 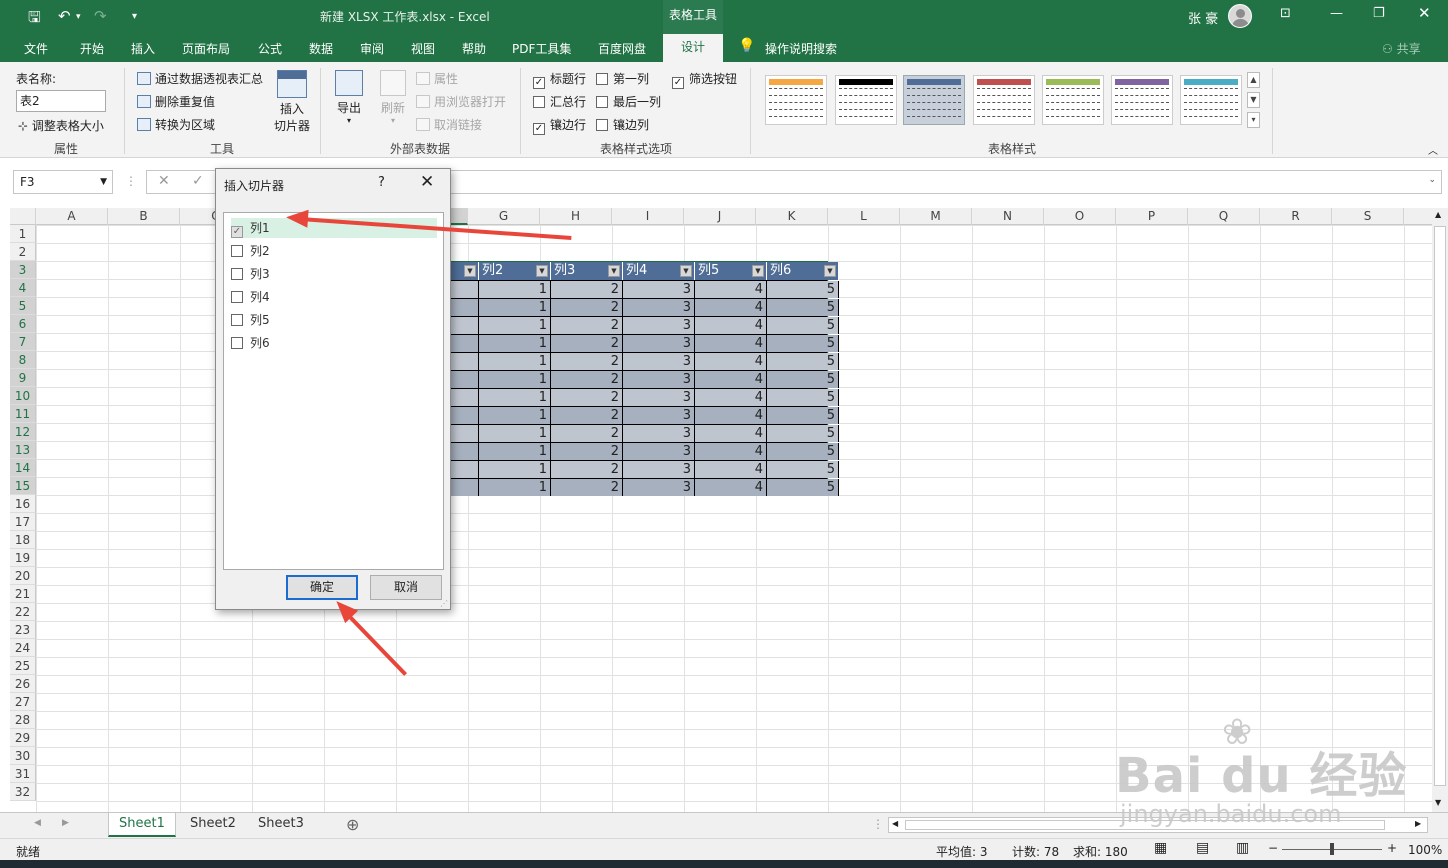 What do you see at coordinates (444, 603) in the screenshot?
I see `resize-grip-icon: ⋰` at bounding box center [444, 603].